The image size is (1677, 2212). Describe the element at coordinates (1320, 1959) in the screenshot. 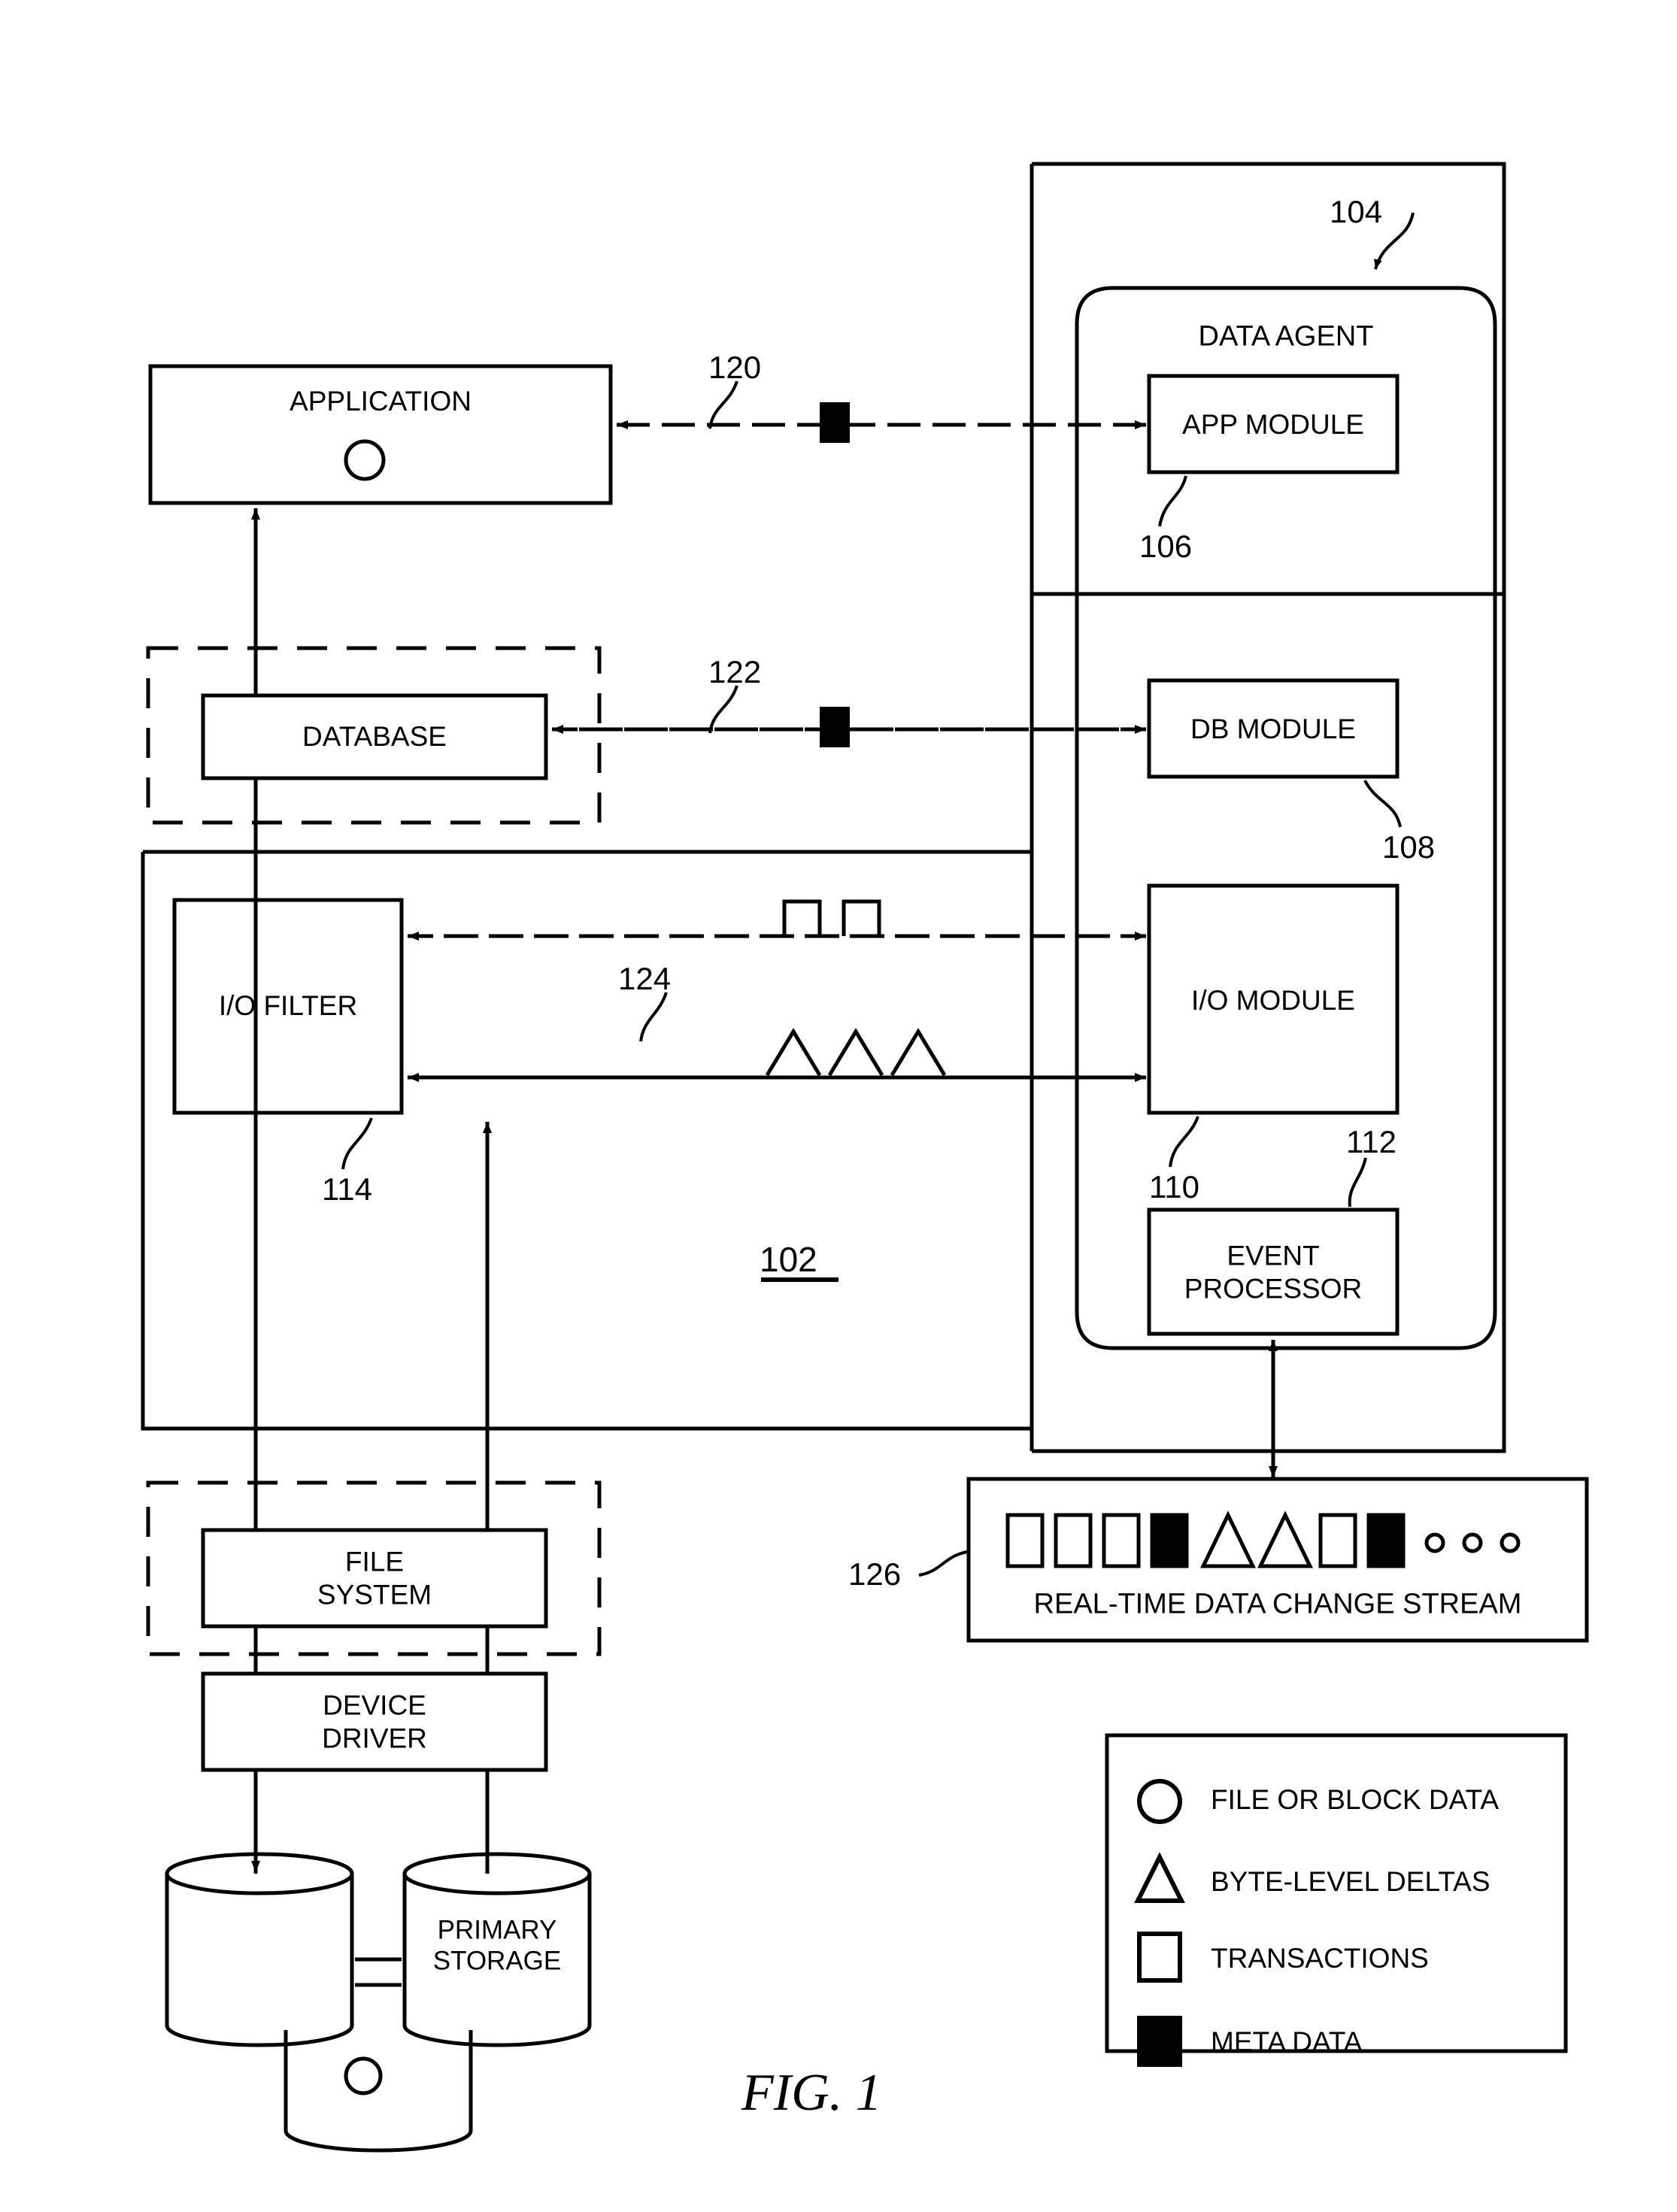

I see `legend-label-transactions: TRANSACTIONS` at that location.